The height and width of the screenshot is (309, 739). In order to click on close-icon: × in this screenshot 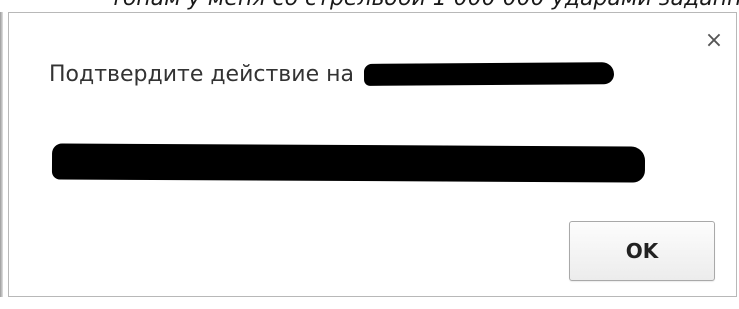, I will do `click(714, 41)`.